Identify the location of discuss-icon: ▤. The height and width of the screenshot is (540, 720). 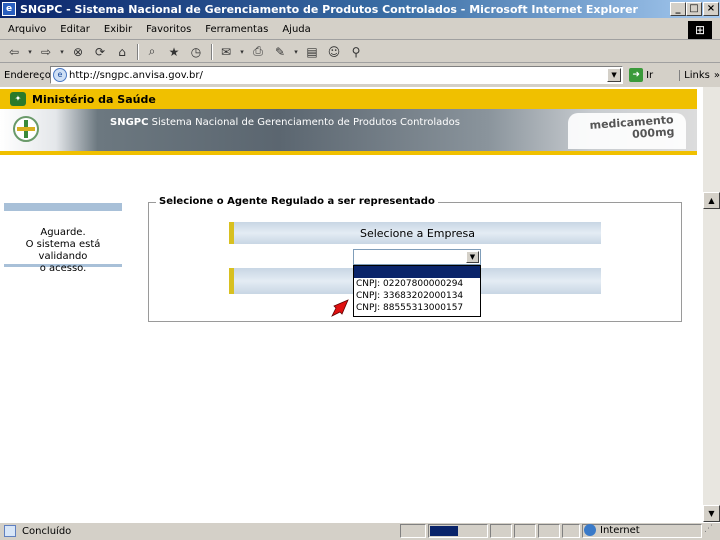
(312, 52).